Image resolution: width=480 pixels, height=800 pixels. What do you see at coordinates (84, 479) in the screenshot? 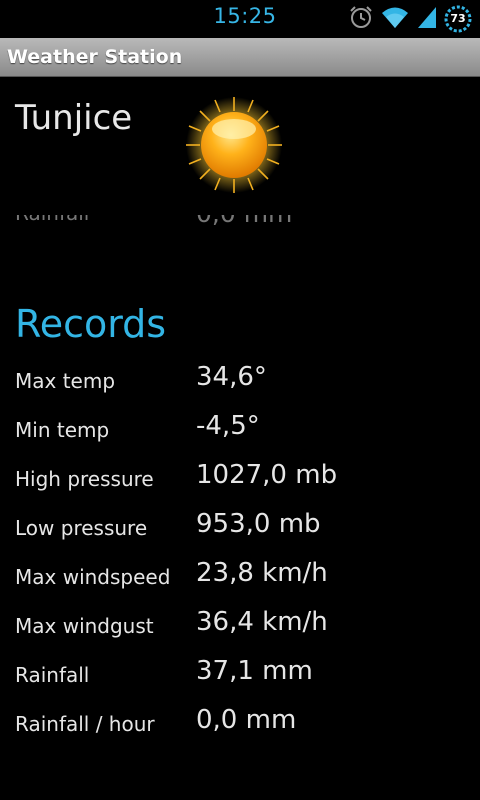
I see `record-label: High pressure` at bounding box center [84, 479].